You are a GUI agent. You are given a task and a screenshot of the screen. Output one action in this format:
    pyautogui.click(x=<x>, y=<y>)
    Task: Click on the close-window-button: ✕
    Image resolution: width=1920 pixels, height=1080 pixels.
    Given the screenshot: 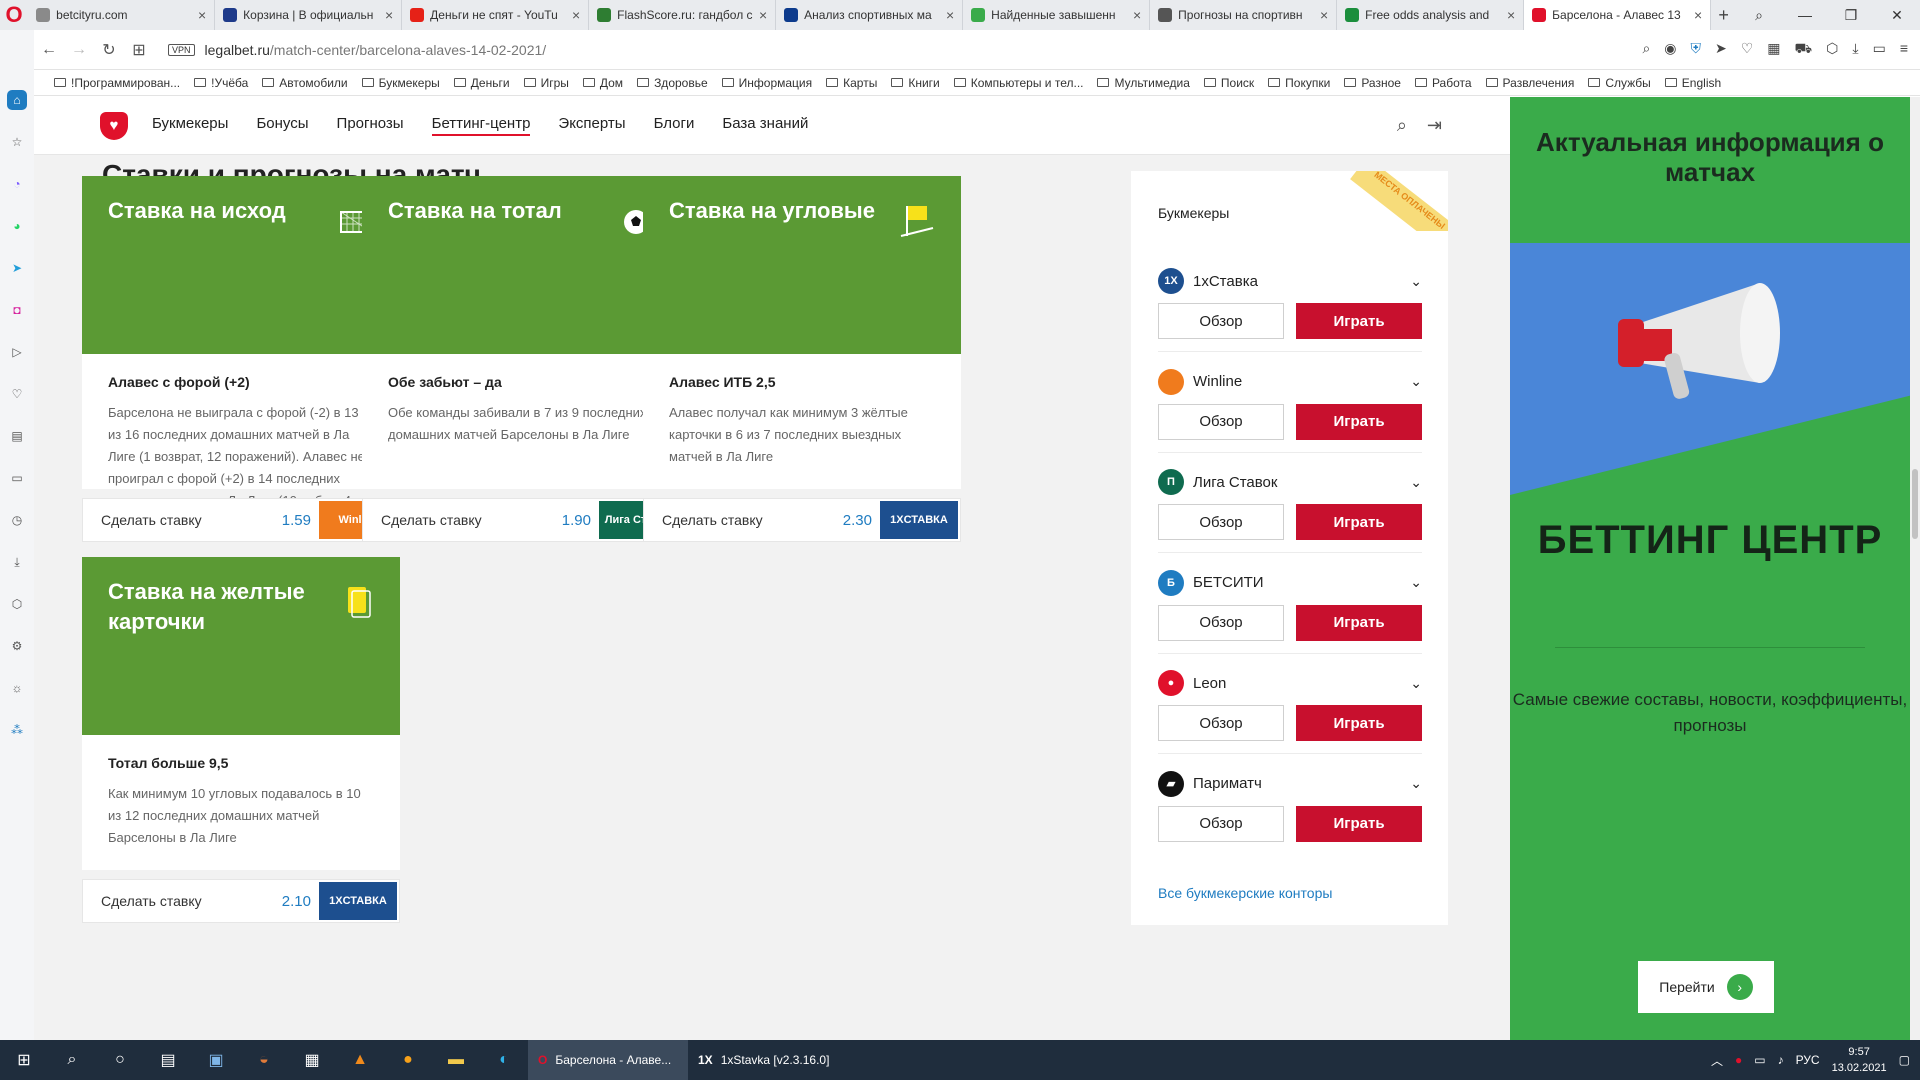 What is the action you would take?
    pyautogui.click(x=1897, y=15)
    